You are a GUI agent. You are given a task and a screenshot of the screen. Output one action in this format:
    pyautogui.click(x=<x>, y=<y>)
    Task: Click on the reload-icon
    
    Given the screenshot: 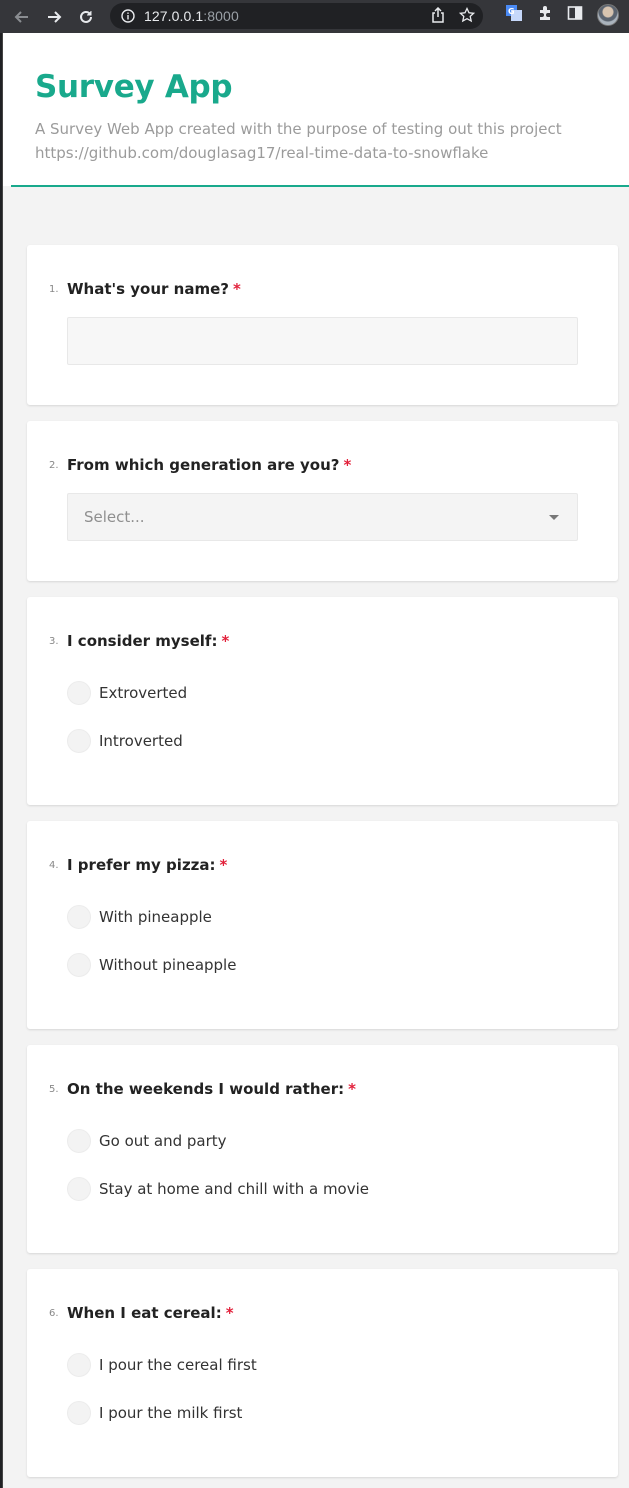 What is the action you would take?
    pyautogui.click(x=86, y=17)
    